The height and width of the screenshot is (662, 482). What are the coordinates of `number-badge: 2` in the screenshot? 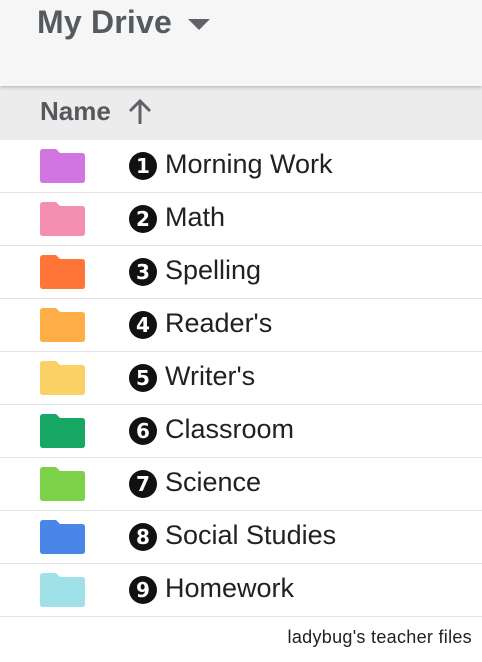 It's located at (143, 219).